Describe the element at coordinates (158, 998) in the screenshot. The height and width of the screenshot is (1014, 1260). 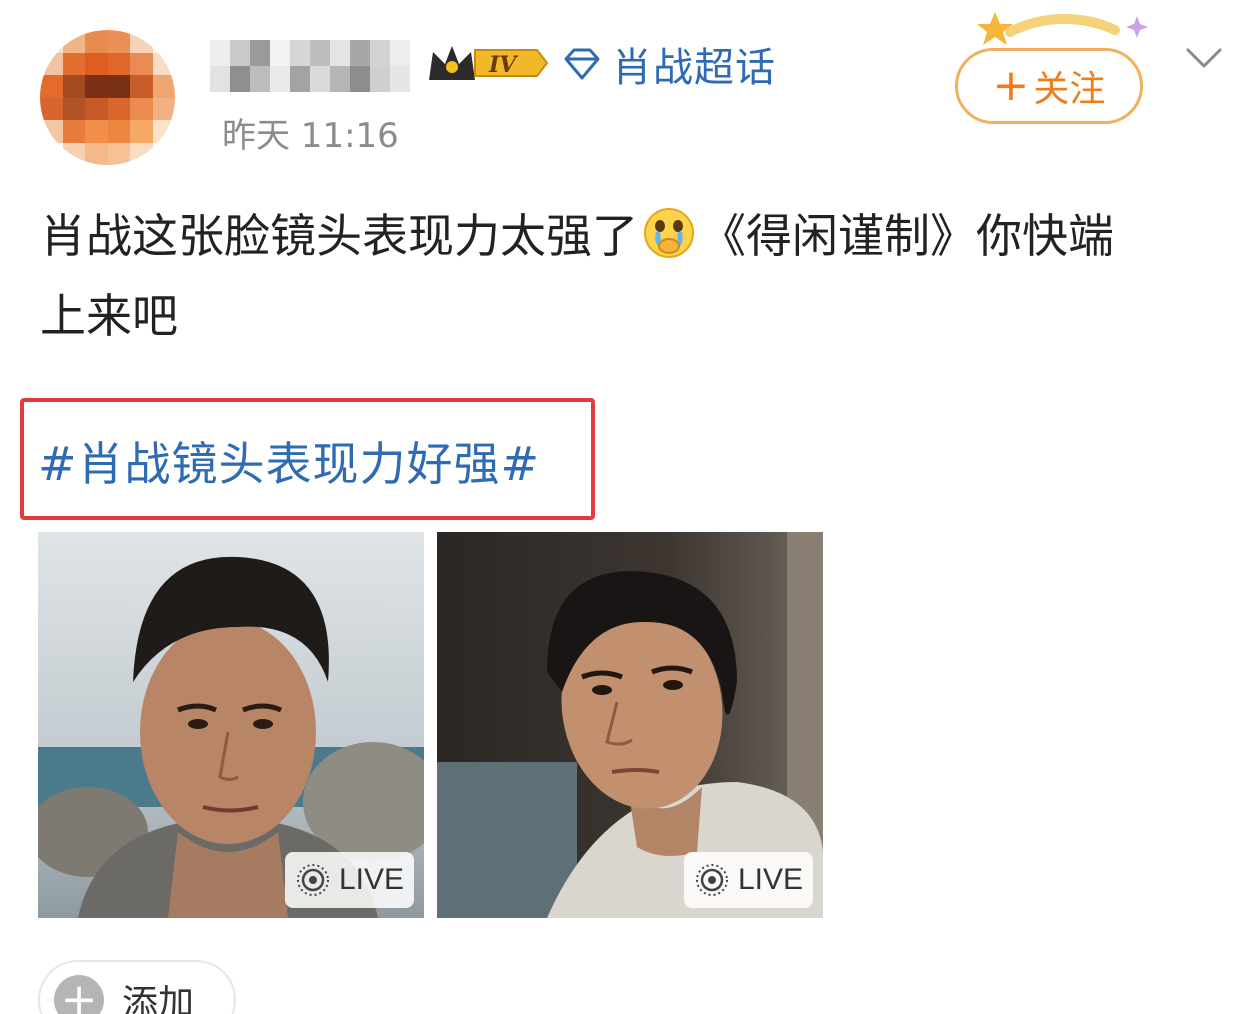
I see `add-label: 添加` at that location.